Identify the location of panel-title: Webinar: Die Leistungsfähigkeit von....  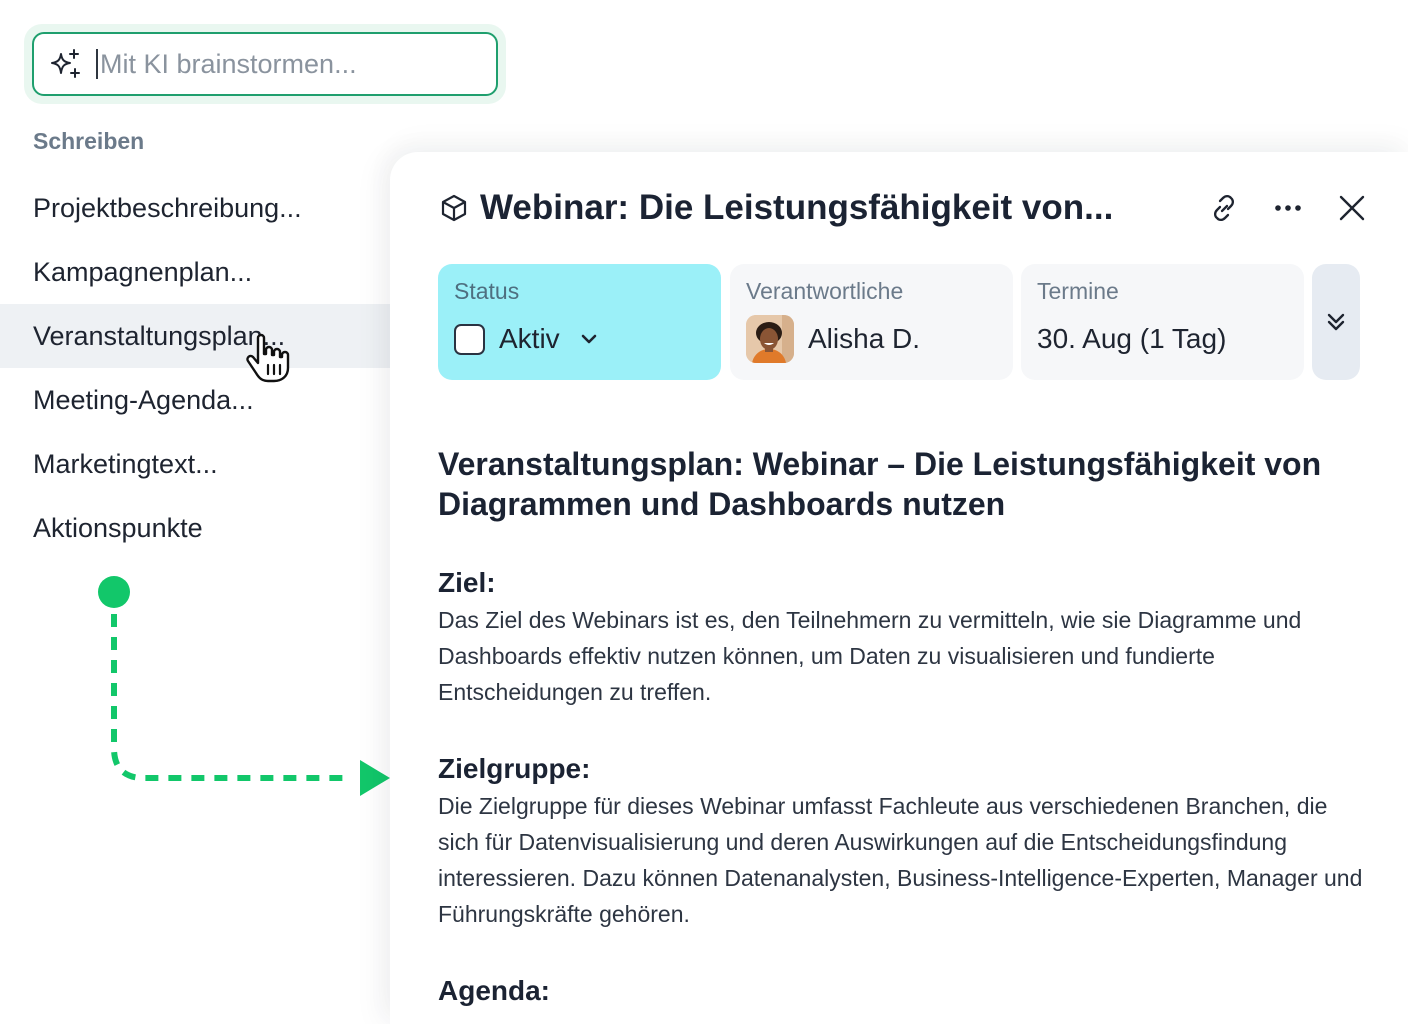
(797, 207).